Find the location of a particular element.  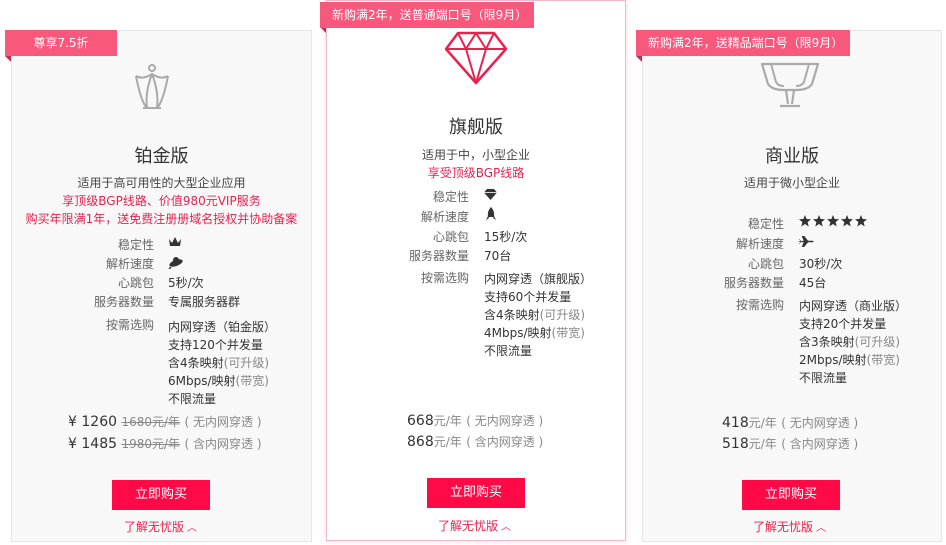

plan-description: 适用于微小型企业 is located at coordinates (791, 183).